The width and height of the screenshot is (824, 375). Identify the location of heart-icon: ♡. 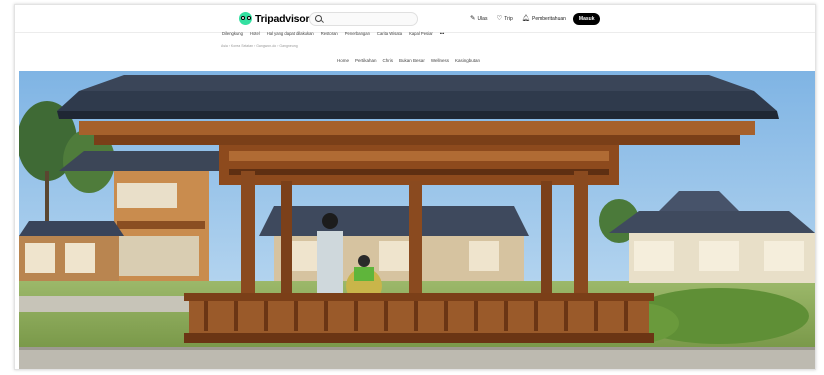
(499, 18).